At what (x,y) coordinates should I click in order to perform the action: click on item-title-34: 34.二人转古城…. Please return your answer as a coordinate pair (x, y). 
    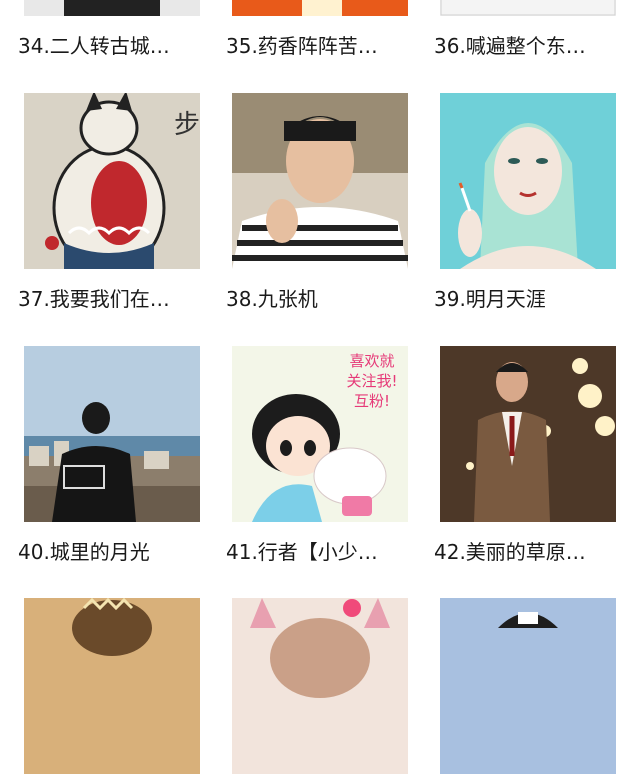
    Looking at the image, I should click on (113, 46).